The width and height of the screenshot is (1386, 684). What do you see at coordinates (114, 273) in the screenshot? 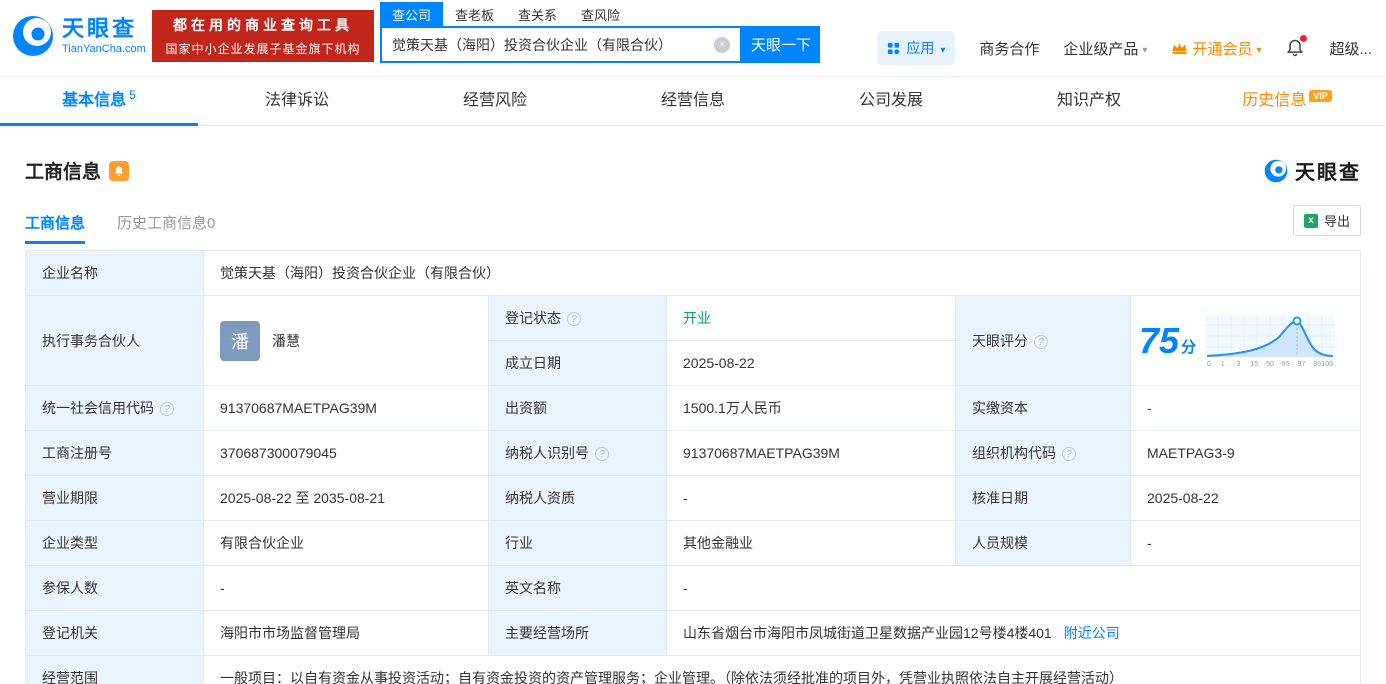
I see `company-name-label: 企业名称` at bounding box center [114, 273].